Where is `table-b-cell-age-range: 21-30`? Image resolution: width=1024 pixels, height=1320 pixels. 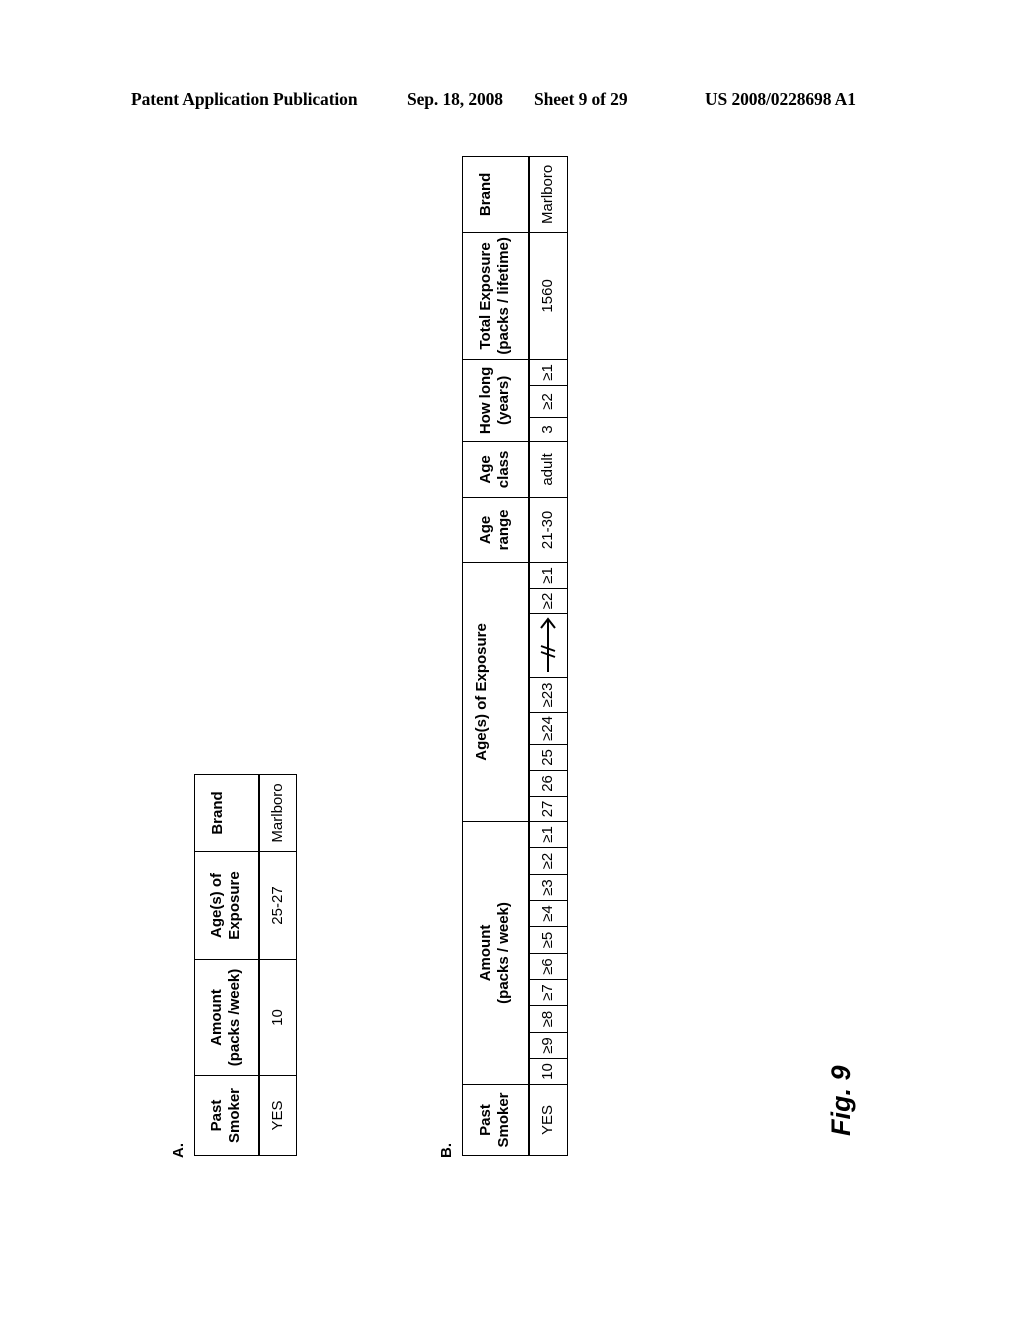
table-b-cell-age-range: 21-30 is located at coordinates (548, 530).